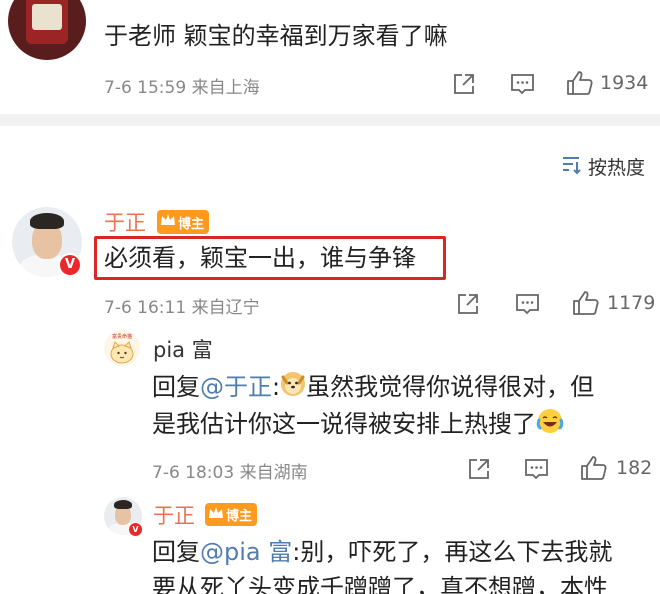  Describe the element at coordinates (260, 258) in the screenshot. I see `comment-text: 必须看，颖宝一出，谁与争锋` at that location.